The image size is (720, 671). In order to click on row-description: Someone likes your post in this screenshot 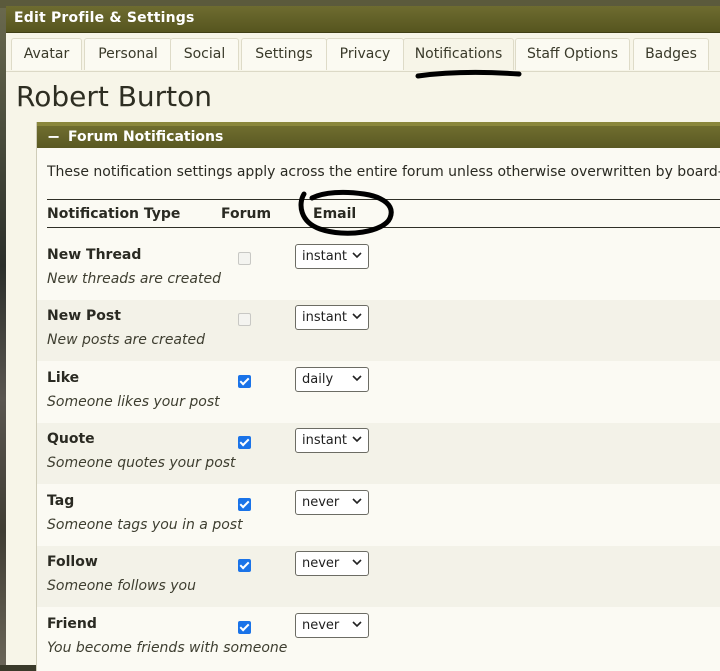, I will do `click(133, 402)`.